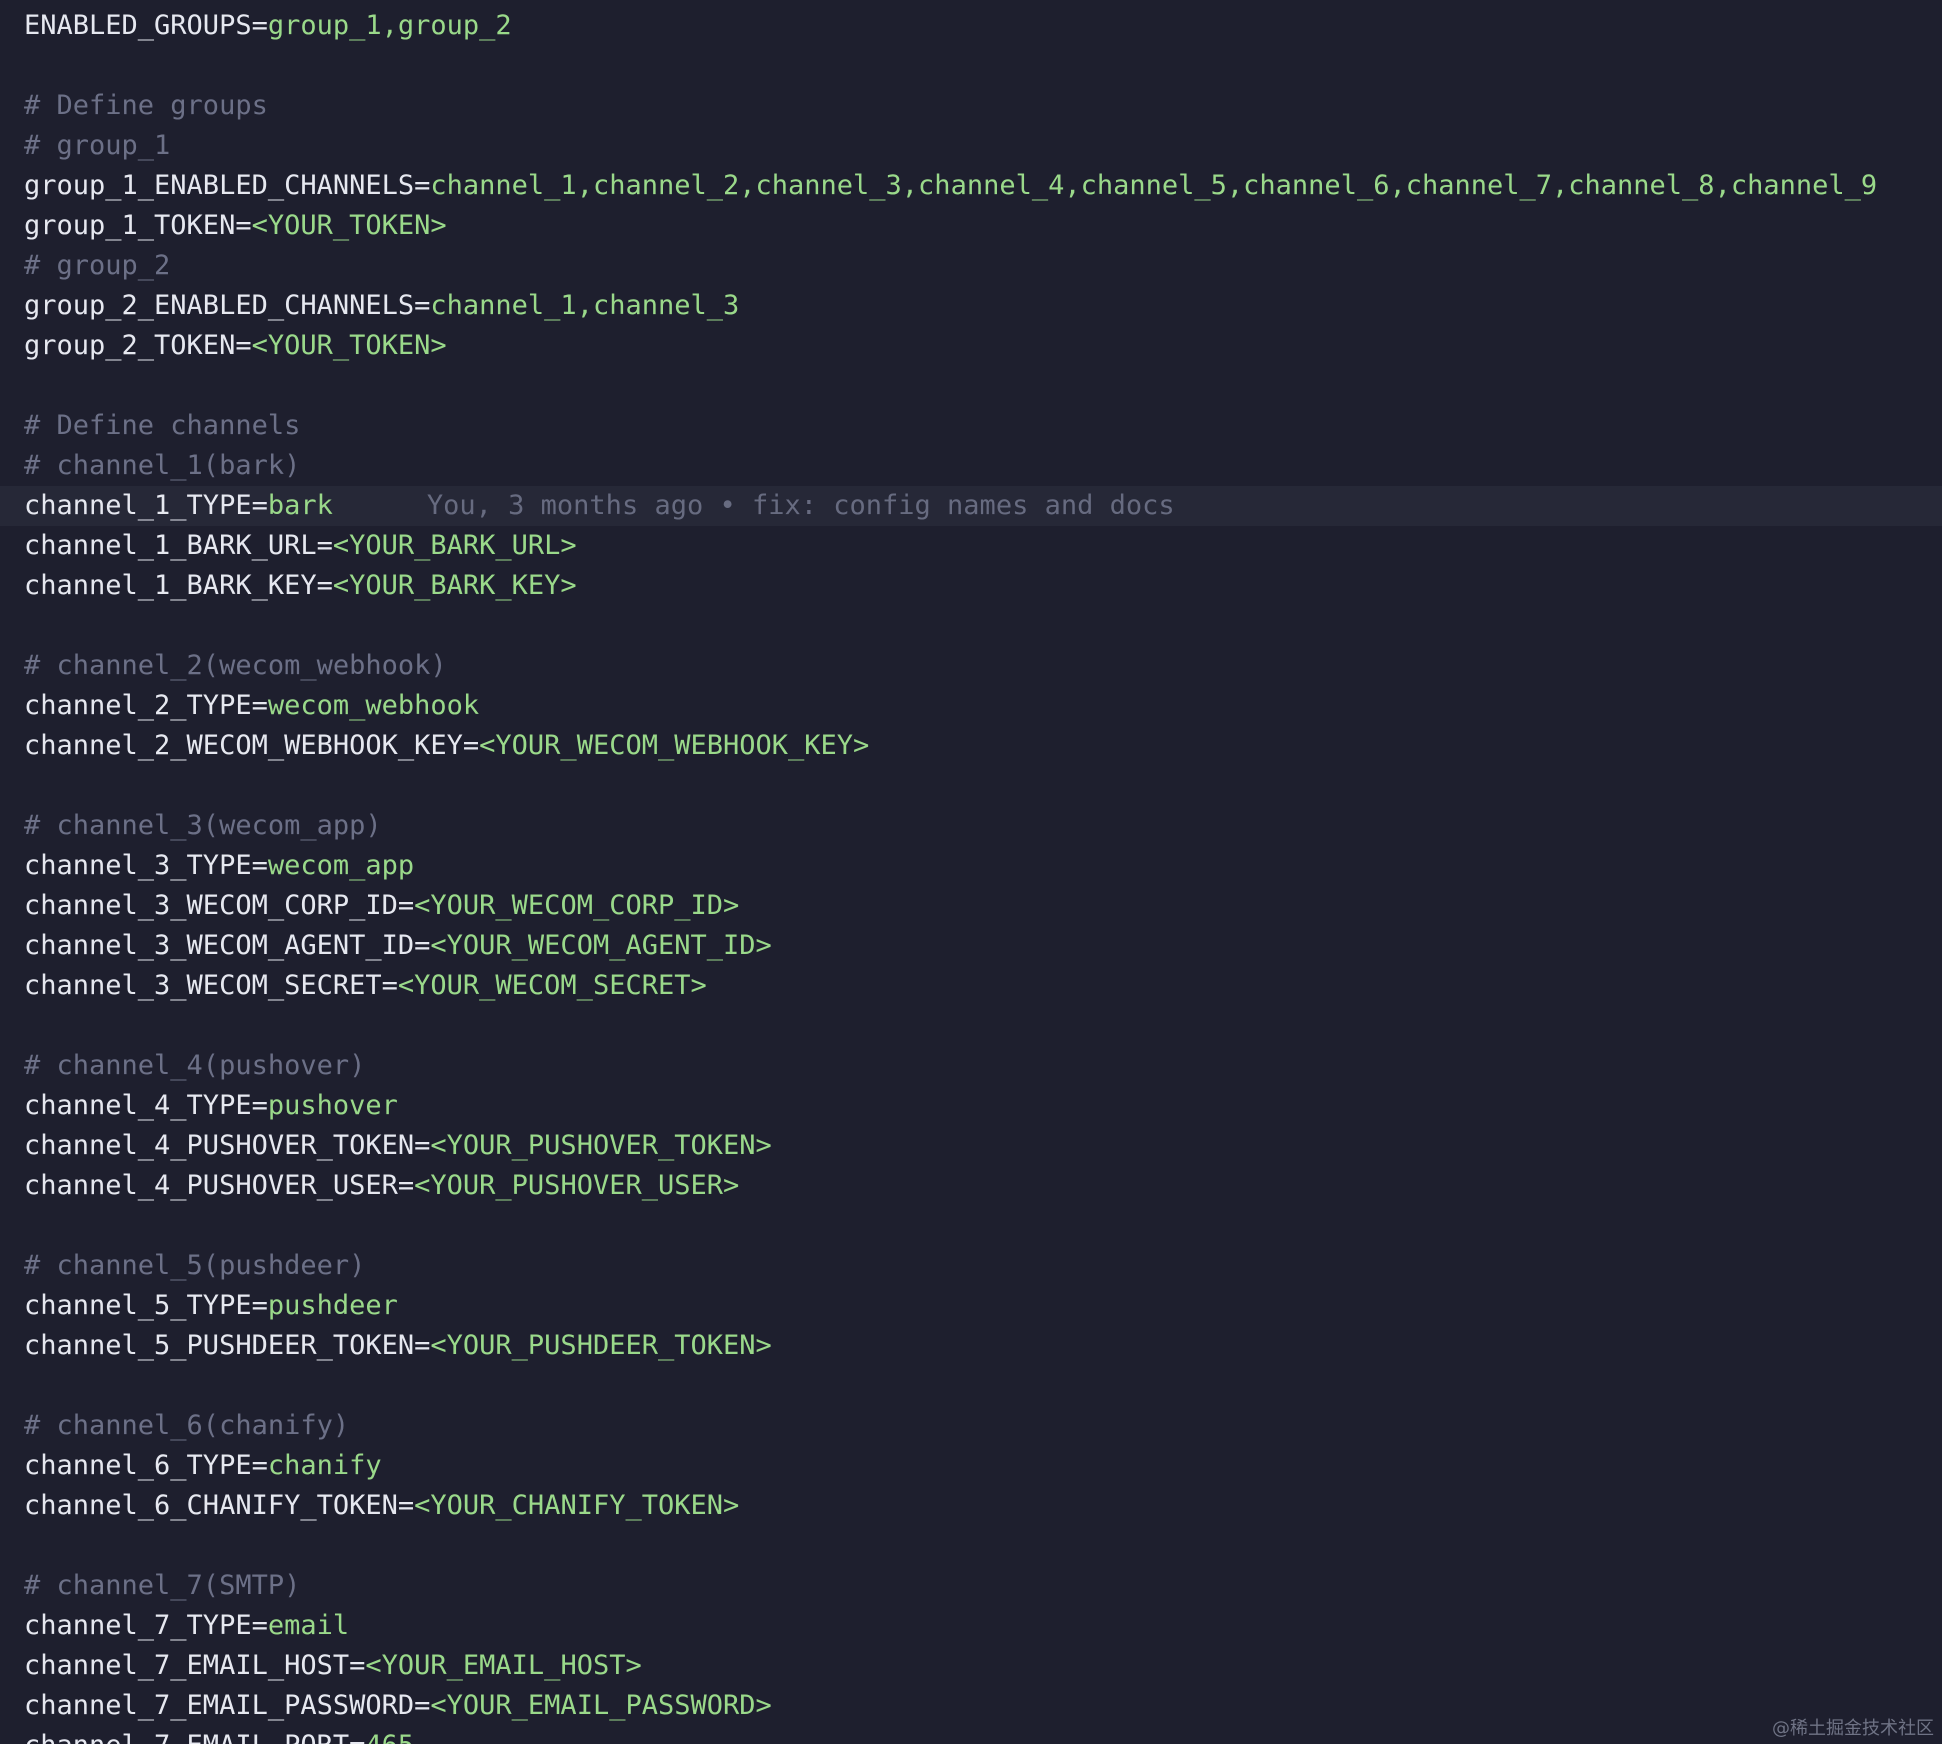 This screenshot has width=1942, height=1744. I want to click on code-line: channel_6_TYPE=chanify, so click(971, 1466).